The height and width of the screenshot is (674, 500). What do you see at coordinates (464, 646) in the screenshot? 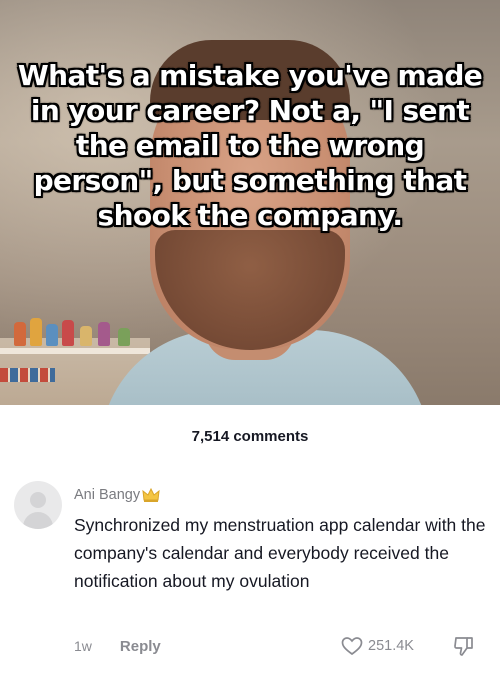
I see `dislike-icon` at bounding box center [464, 646].